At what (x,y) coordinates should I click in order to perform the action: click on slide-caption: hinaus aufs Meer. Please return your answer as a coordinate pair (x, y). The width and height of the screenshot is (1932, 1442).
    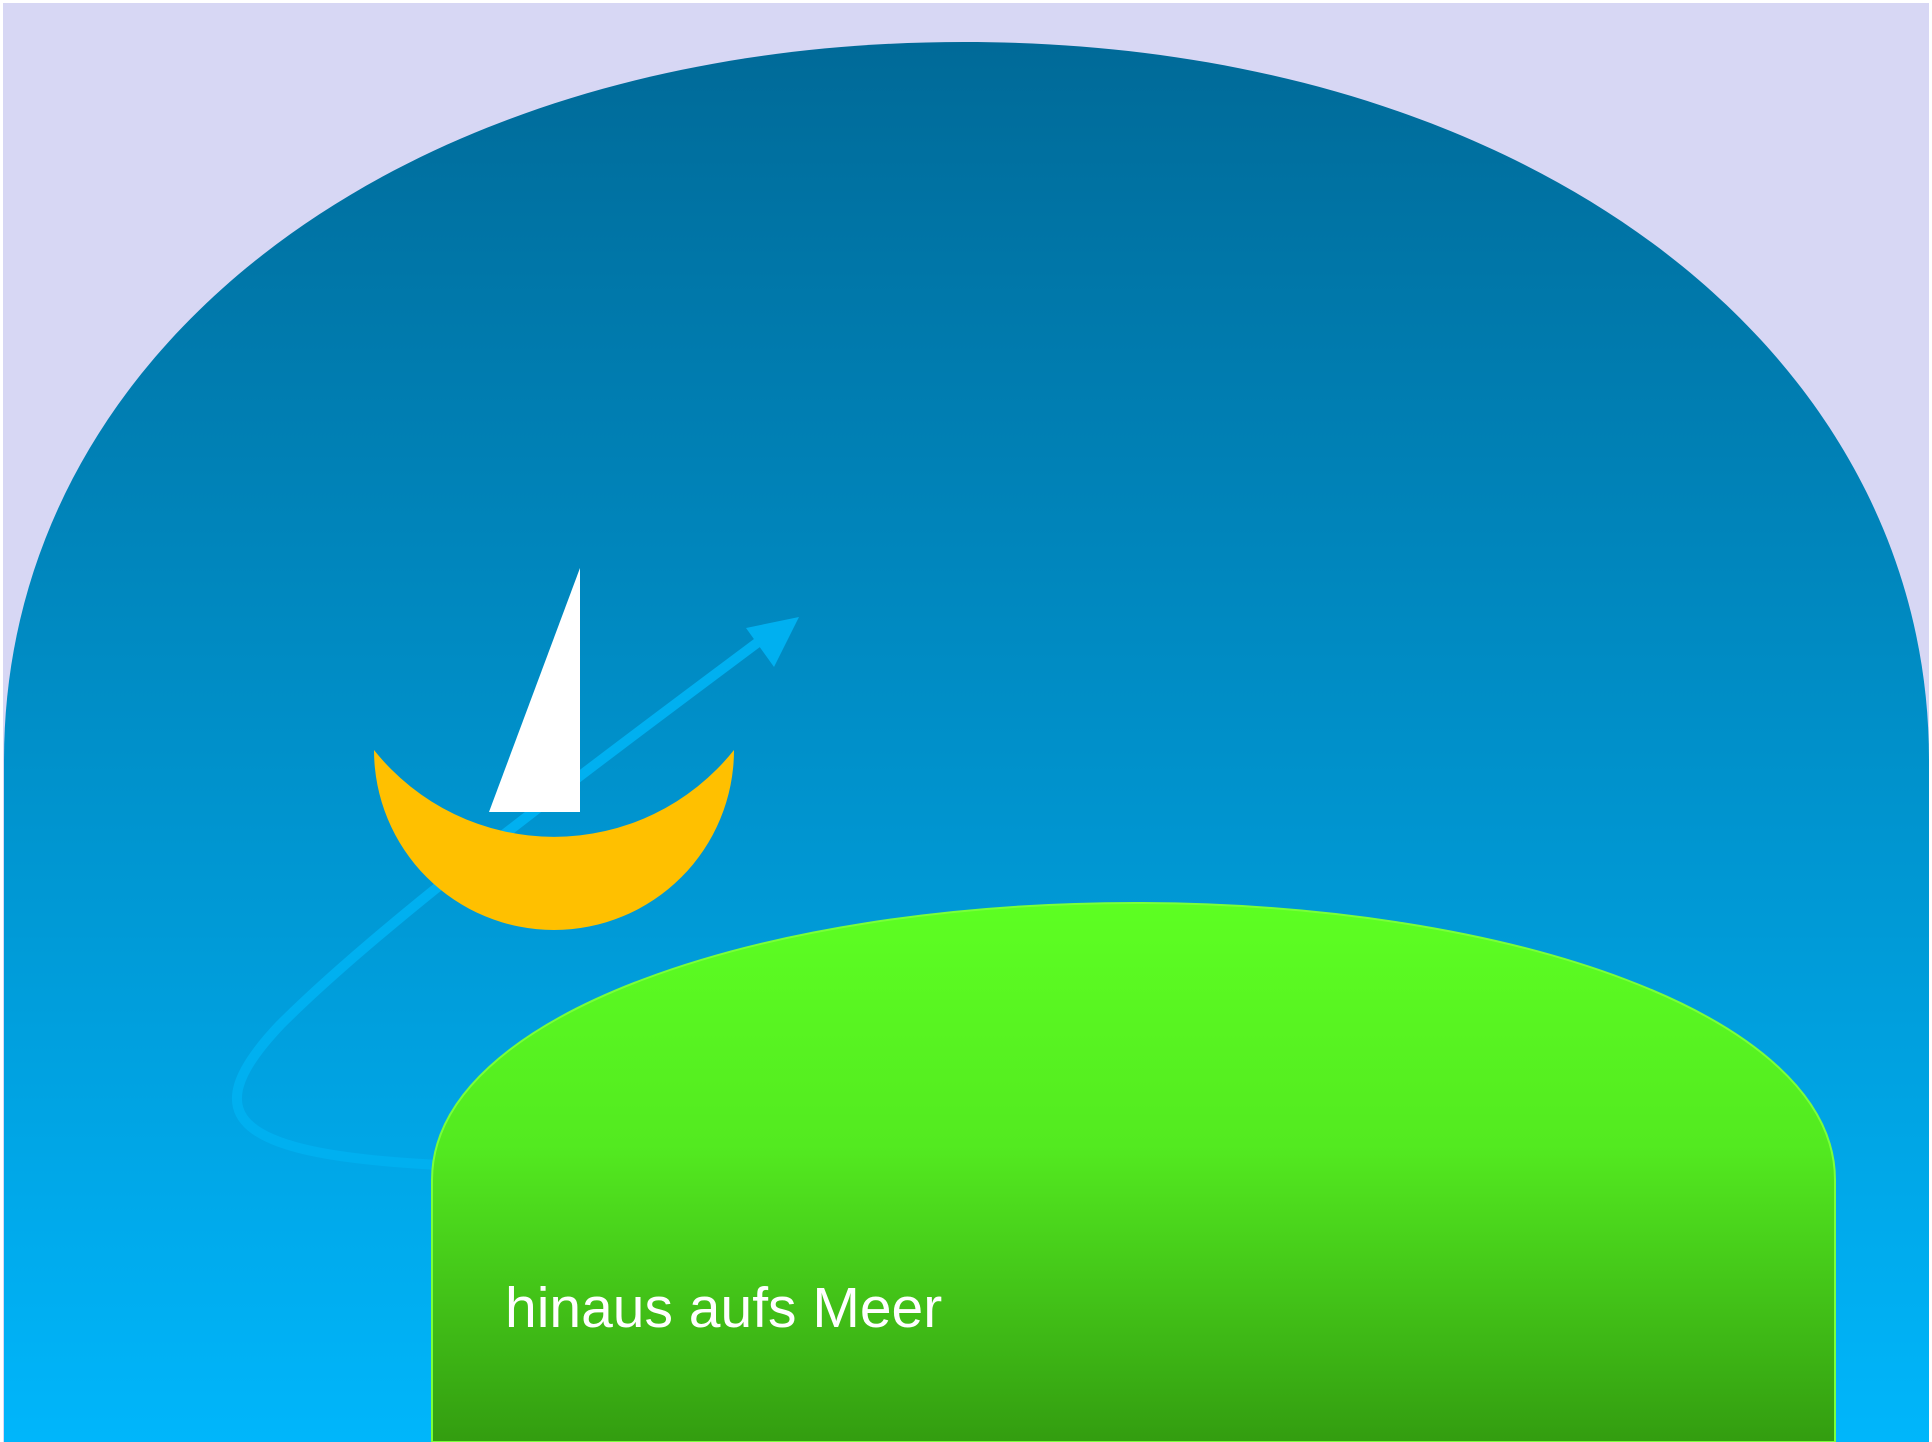
    Looking at the image, I should click on (723, 1308).